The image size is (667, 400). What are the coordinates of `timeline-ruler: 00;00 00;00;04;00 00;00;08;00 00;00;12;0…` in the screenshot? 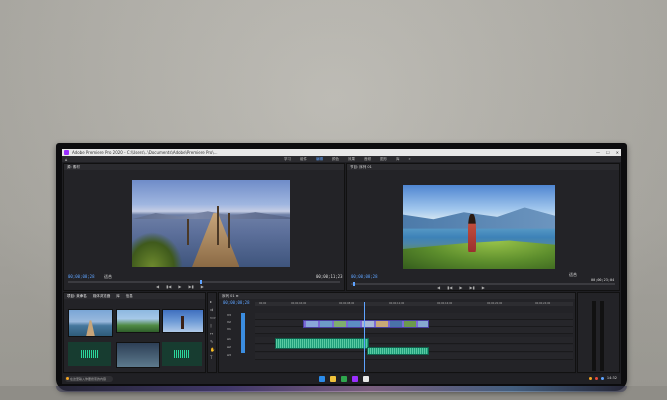 It's located at (414, 304).